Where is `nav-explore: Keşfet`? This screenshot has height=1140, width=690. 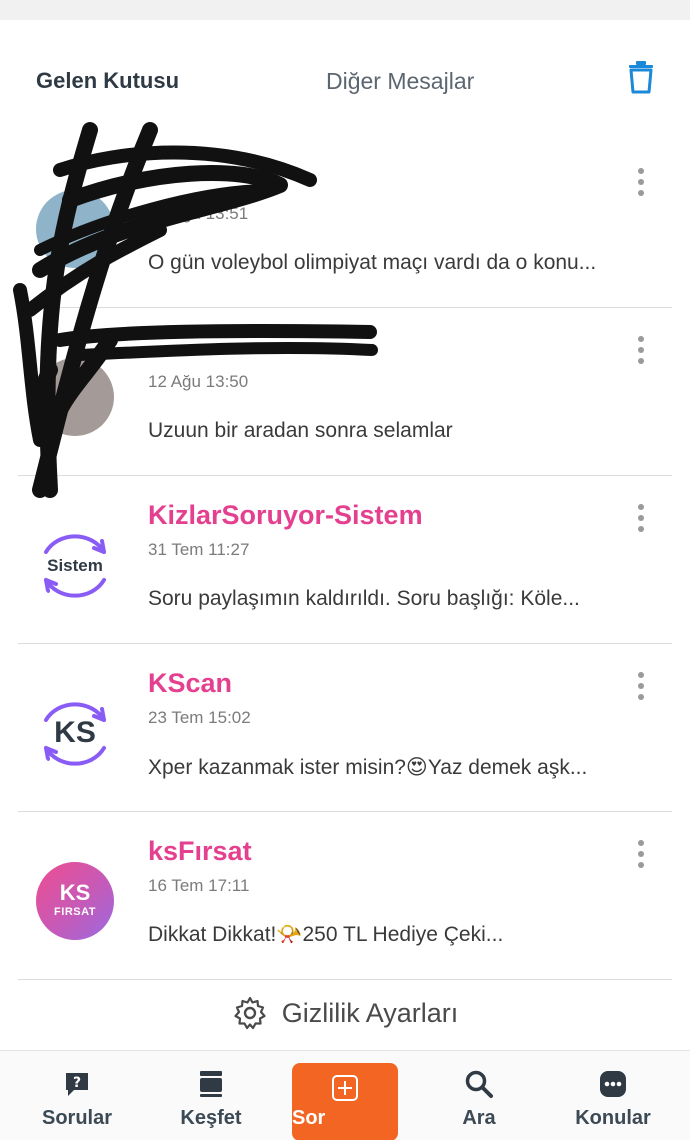
nav-explore: Keşfet is located at coordinates (211, 1095).